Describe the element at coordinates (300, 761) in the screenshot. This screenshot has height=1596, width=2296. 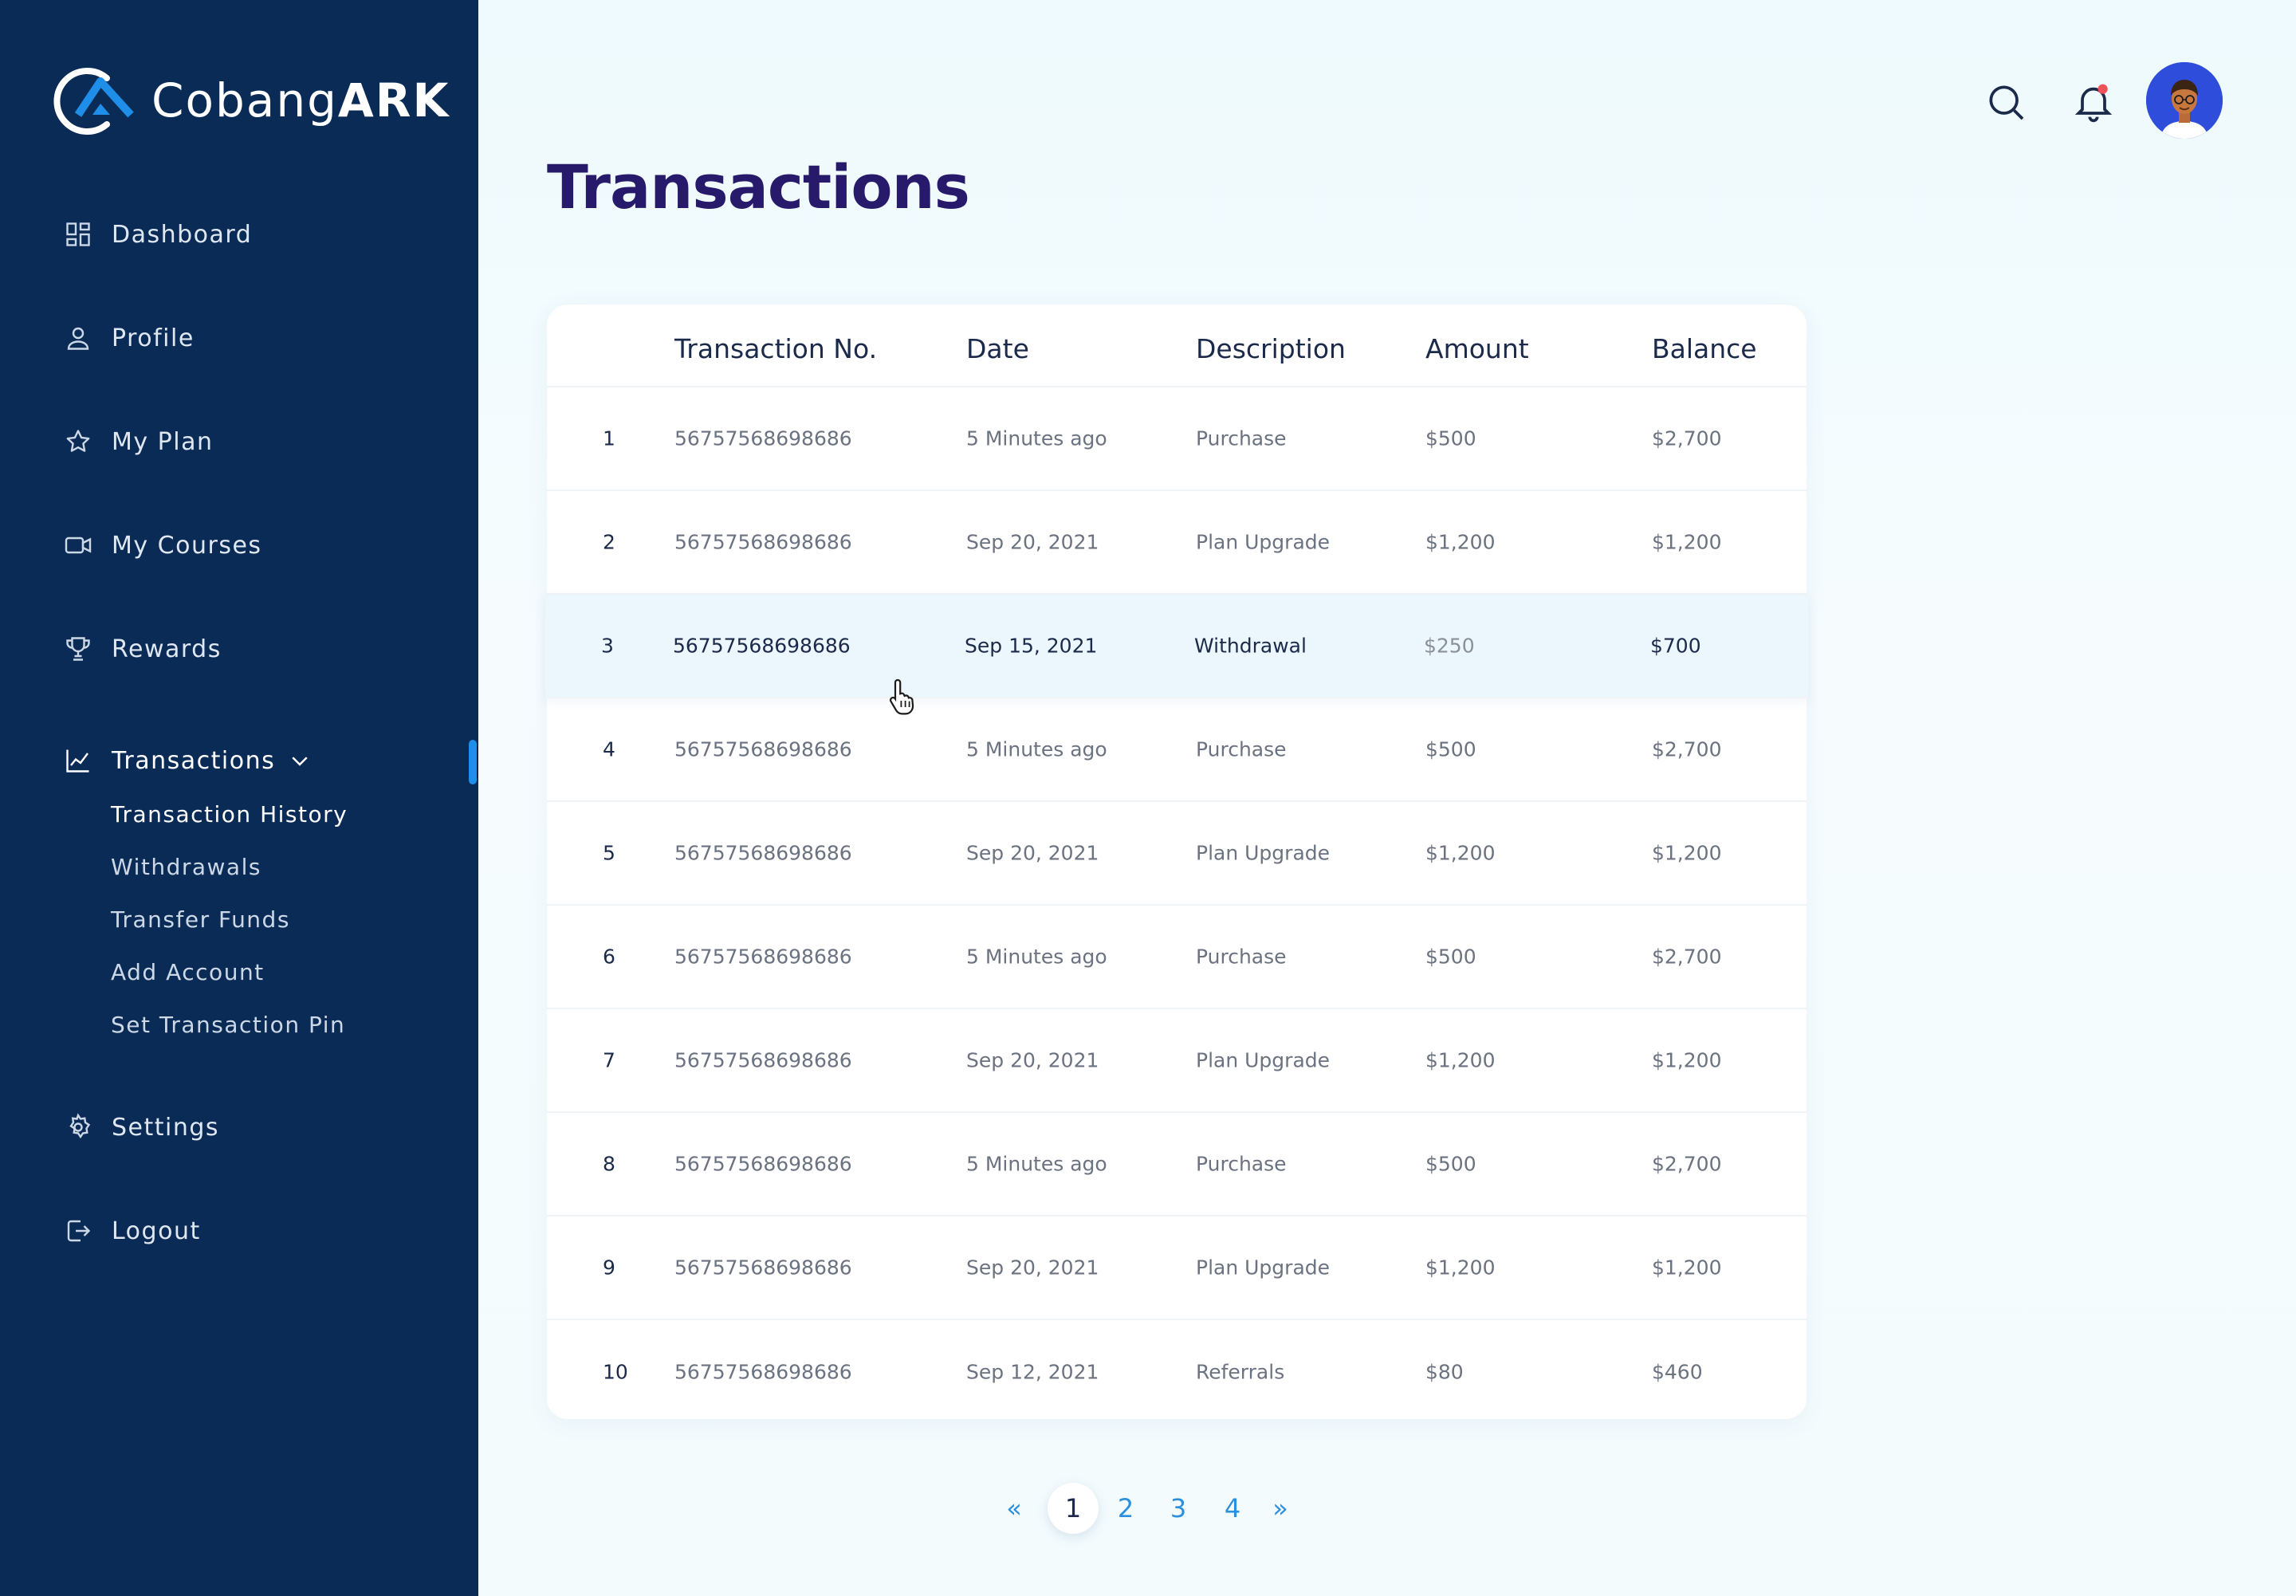
I see `chevron-down-icon` at that location.